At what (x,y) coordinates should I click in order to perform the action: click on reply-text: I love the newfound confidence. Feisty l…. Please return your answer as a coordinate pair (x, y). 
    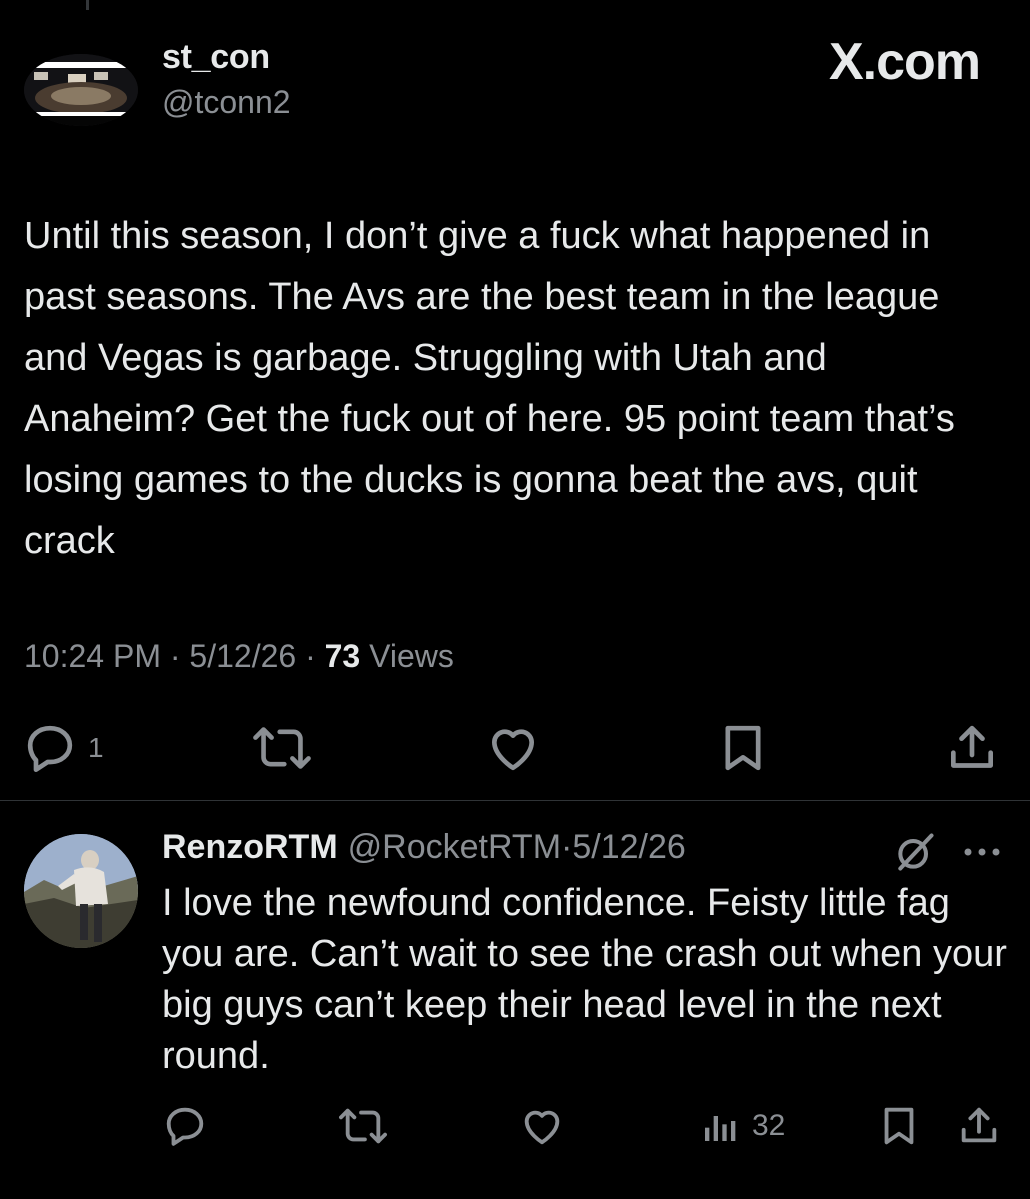
    Looking at the image, I should click on (584, 979).